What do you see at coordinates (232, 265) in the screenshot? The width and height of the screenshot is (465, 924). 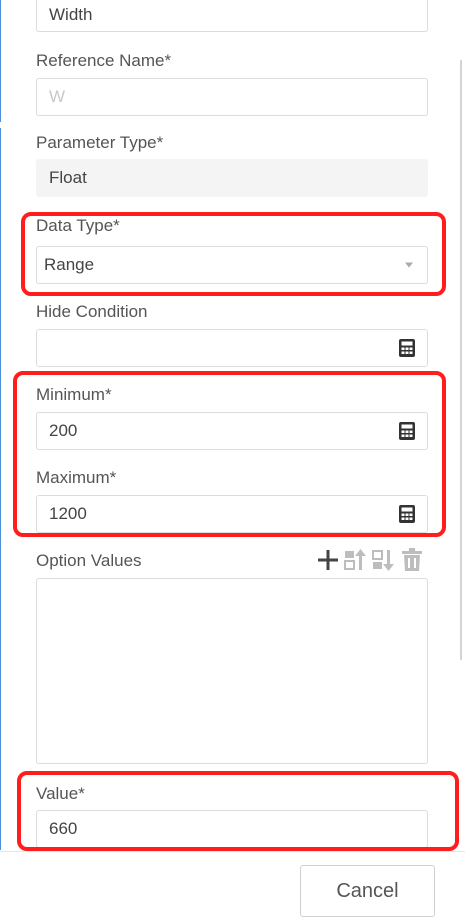 I see `data-type-select: Range` at bounding box center [232, 265].